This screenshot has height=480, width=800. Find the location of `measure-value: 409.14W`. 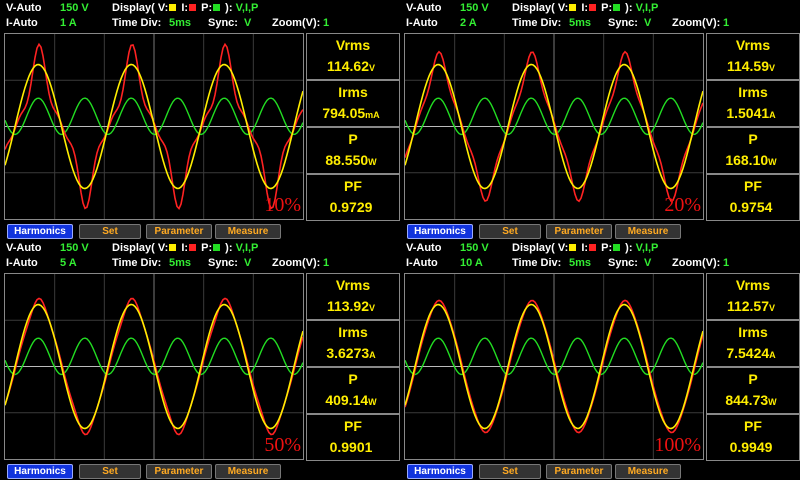

measure-value: 409.14W is located at coordinates (351, 400).